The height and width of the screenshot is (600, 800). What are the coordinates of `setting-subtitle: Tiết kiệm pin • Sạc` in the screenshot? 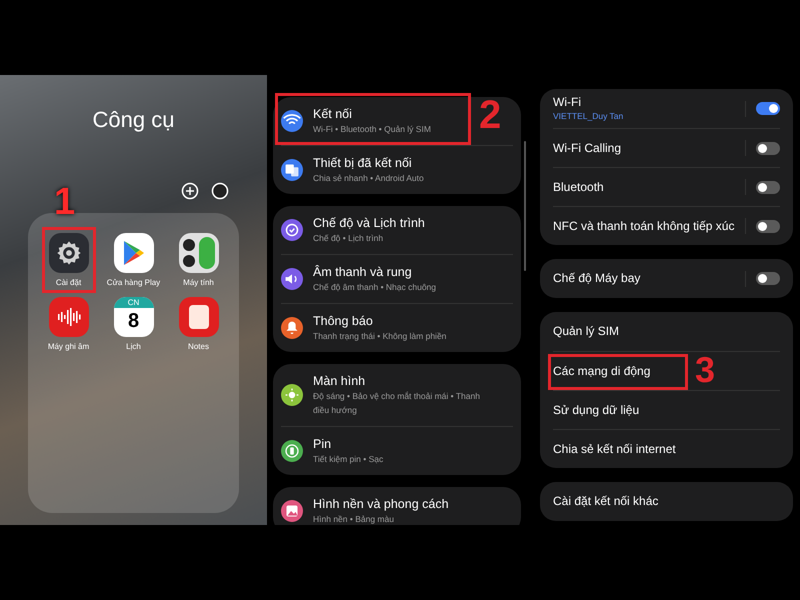 It's located at (348, 459).